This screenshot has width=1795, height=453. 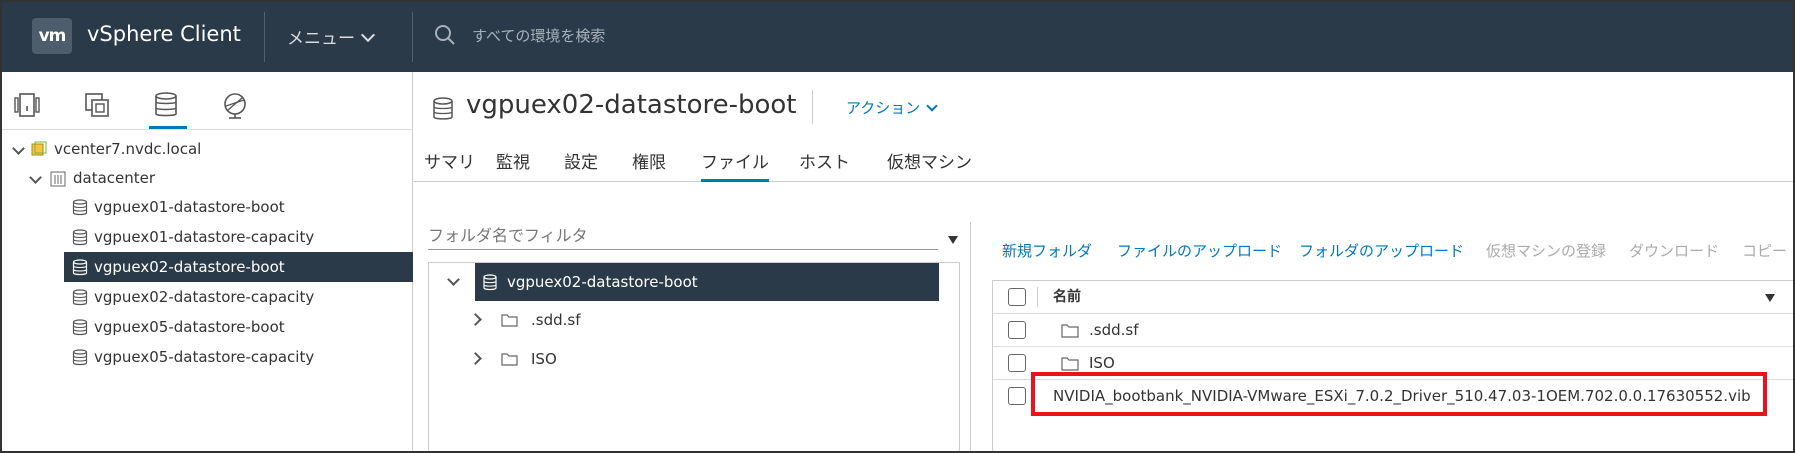 What do you see at coordinates (207, 101) in the screenshot?
I see `navigator-view-tabs` at bounding box center [207, 101].